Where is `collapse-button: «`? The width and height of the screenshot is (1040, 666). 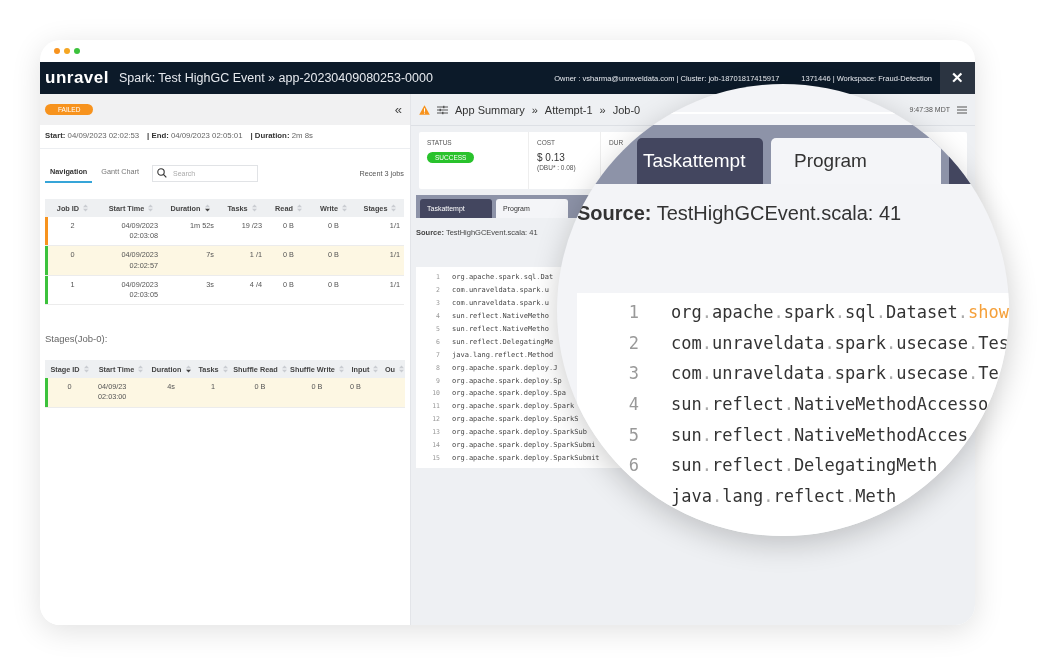
collapse-button: « is located at coordinates (398, 109).